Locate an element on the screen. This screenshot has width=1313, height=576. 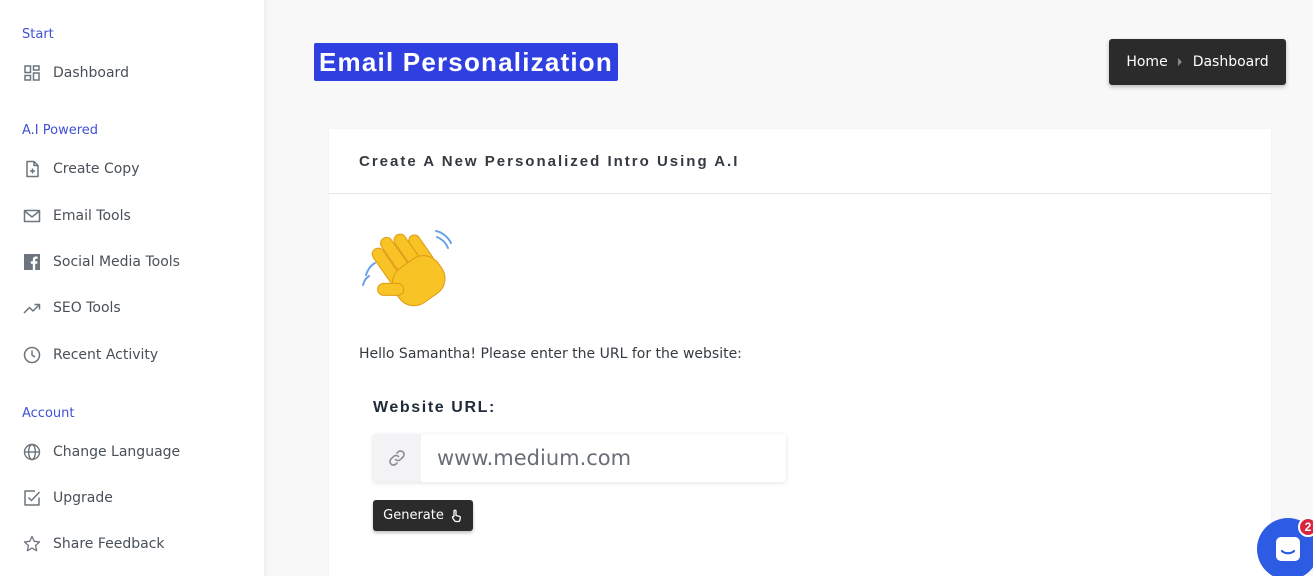
sidebar-item-create-copy: Create Copy is located at coordinates (80, 169).